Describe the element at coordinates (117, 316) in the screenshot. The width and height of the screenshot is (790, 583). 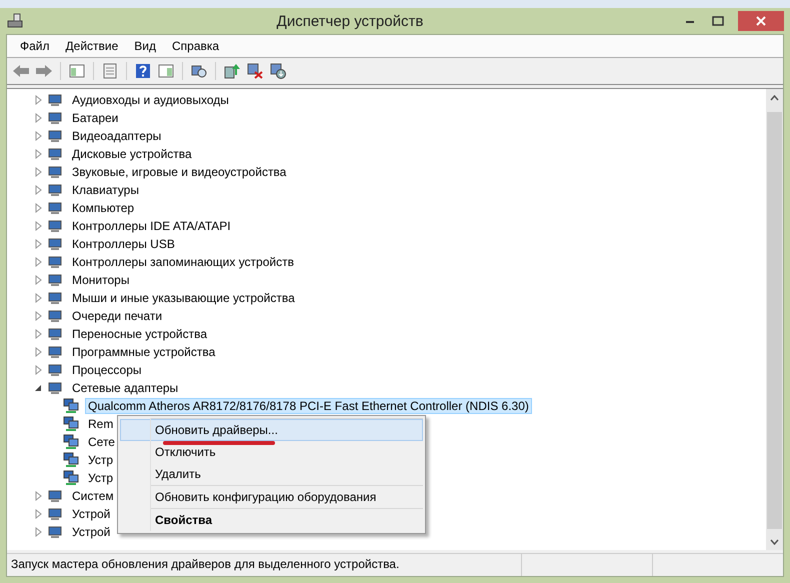
I see `tree-item: Очереди печати` at that location.